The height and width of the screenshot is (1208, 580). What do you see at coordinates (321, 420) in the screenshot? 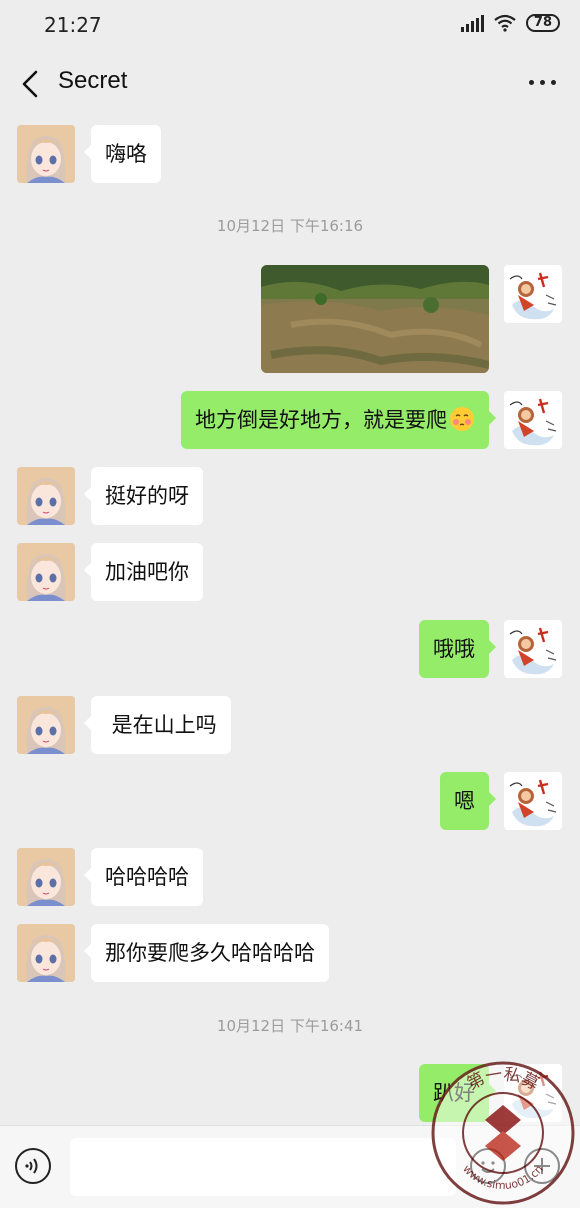
I see `message-text: 地方倒是好地方，就是要爬` at bounding box center [321, 420].